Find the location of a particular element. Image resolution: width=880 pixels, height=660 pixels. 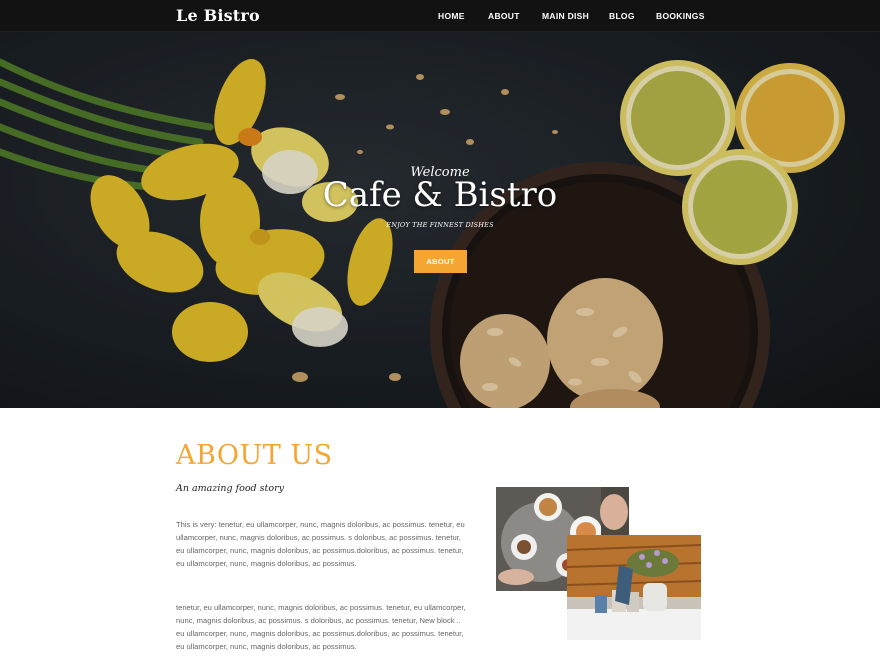

hero-subtitle: ENJOY THE FINNEST DISHES is located at coordinates (440, 225).